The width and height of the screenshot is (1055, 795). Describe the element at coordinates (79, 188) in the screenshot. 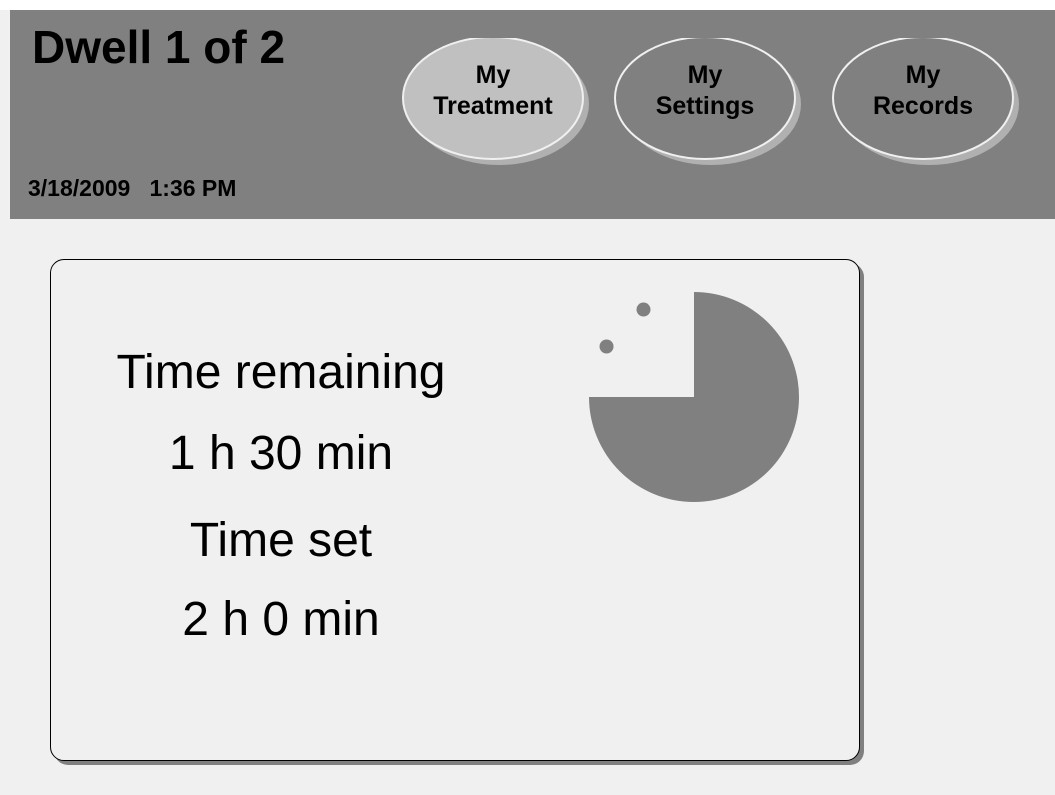

I see `date-label: 3/18/2009` at that location.